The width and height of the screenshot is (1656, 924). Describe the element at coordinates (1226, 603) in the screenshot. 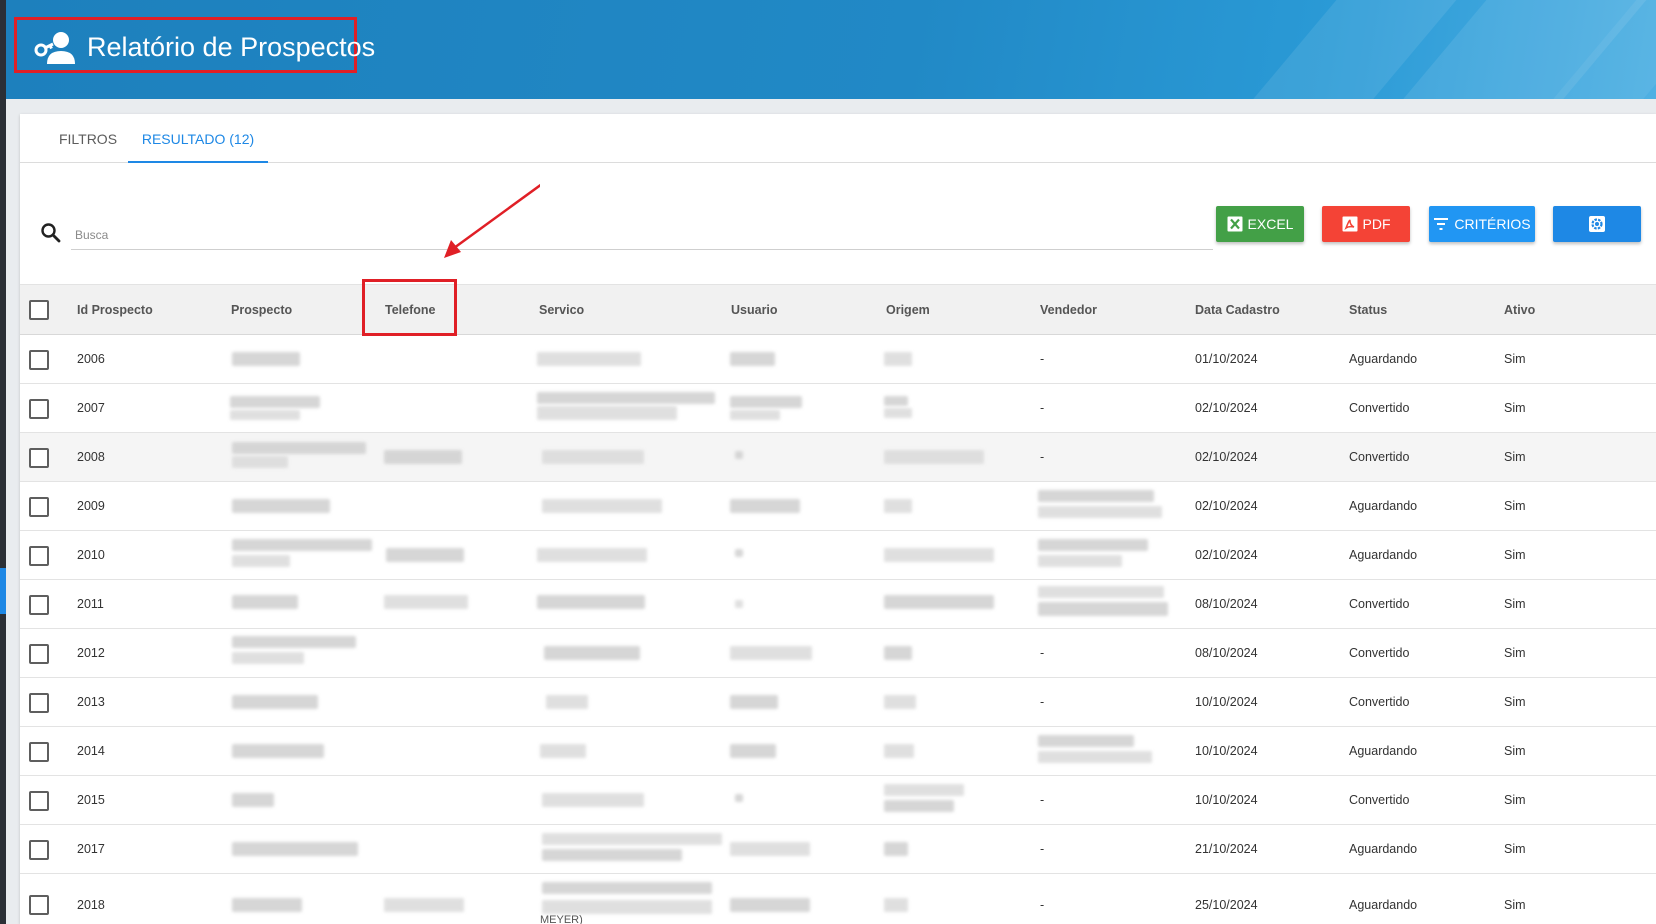

I see `cell-data-cadastro: 08/10/2024` at that location.